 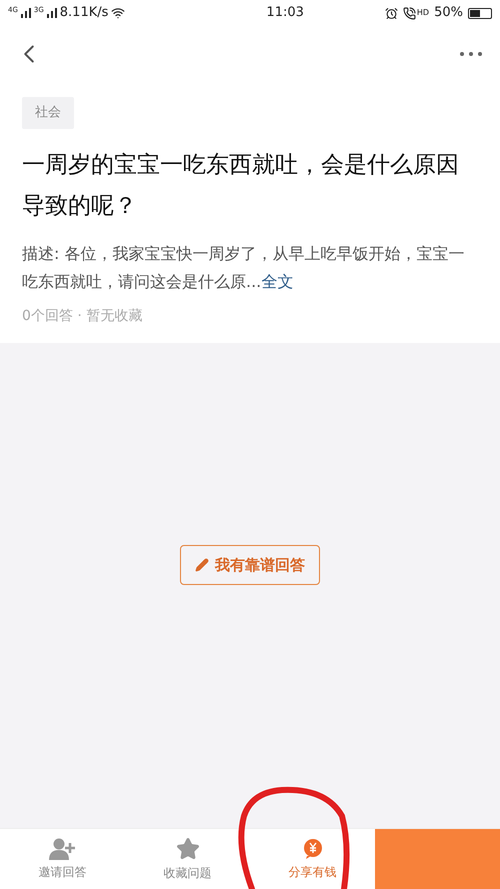 What do you see at coordinates (241, 185) in the screenshot?
I see `question-title: 一周岁的宝宝一吃东西就吐，会是什么原因导致的呢？` at bounding box center [241, 185].